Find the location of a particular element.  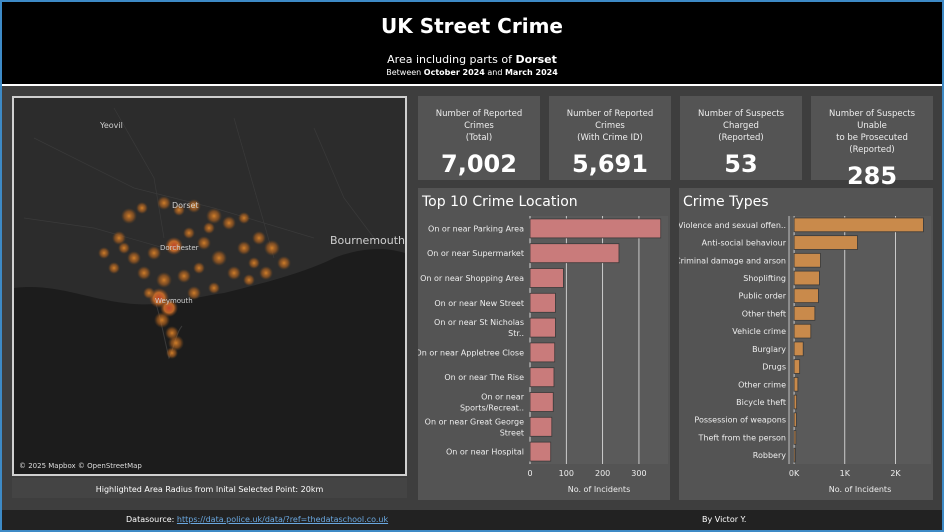

category-label: Sports/Recreat.. is located at coordinates (492, 408).